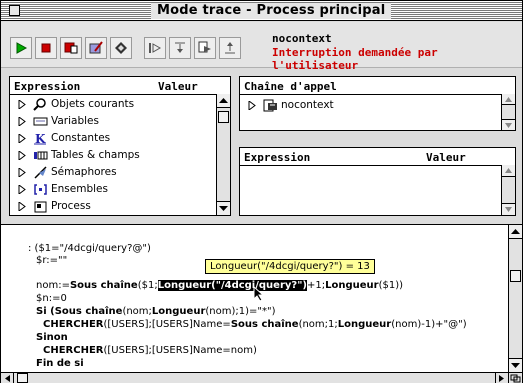 Image resolution: width=523 pixels, height=386 pixels. I want to click on step-out-button, so click(230, 48).